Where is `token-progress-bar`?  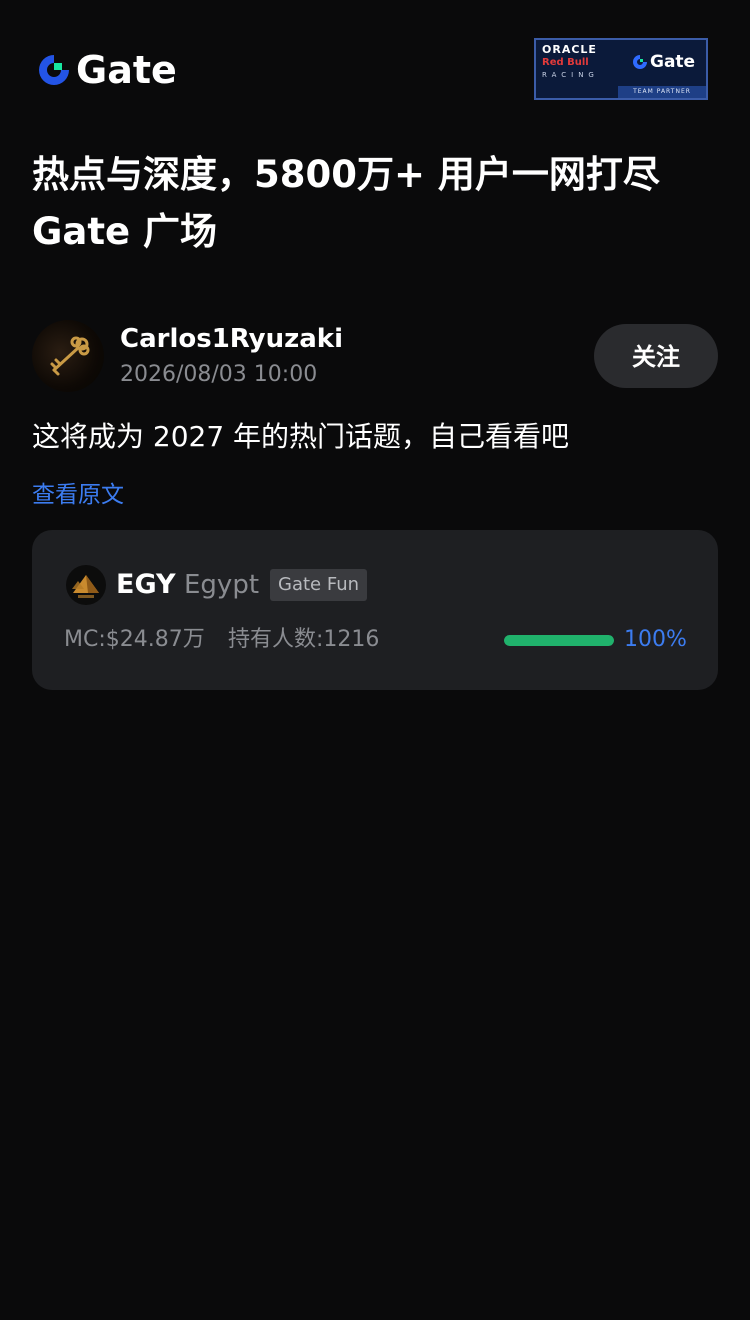
token-progress-bar is located at coordinates (559, 640).